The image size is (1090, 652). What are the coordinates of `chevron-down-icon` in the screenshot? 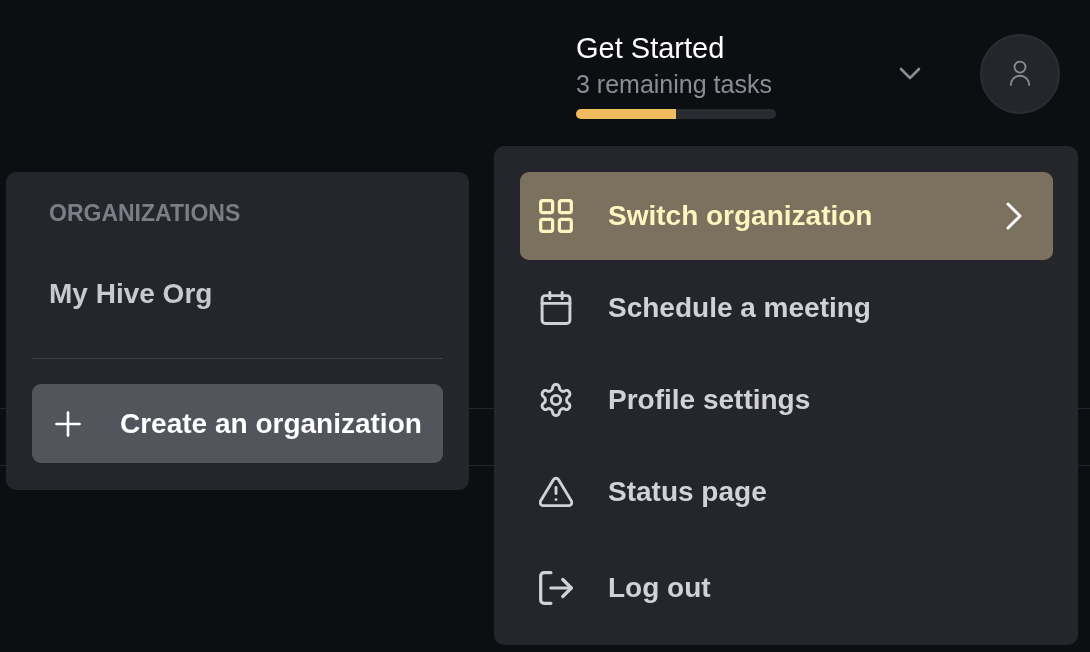 It's located at (910, 73).